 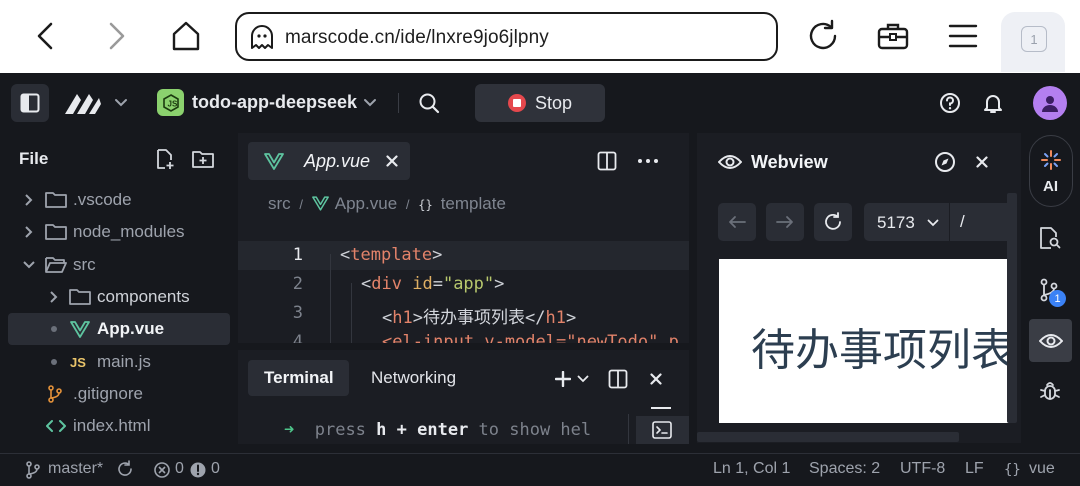 I want to click on code-line: 2 <div id="app">, so click(x=463, y=284).